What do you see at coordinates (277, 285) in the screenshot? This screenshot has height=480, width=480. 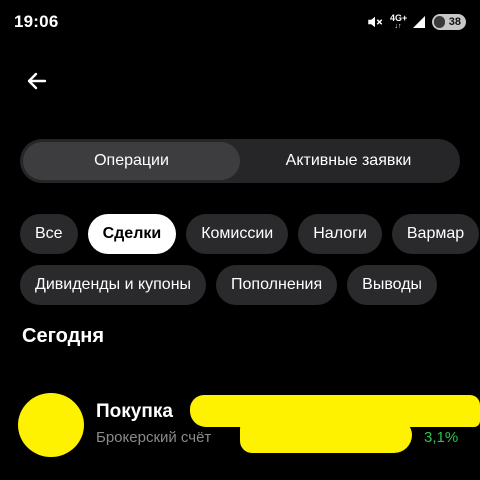 I see `filter-chip-deposits: Пополнения` at bounding box center [277, 285].